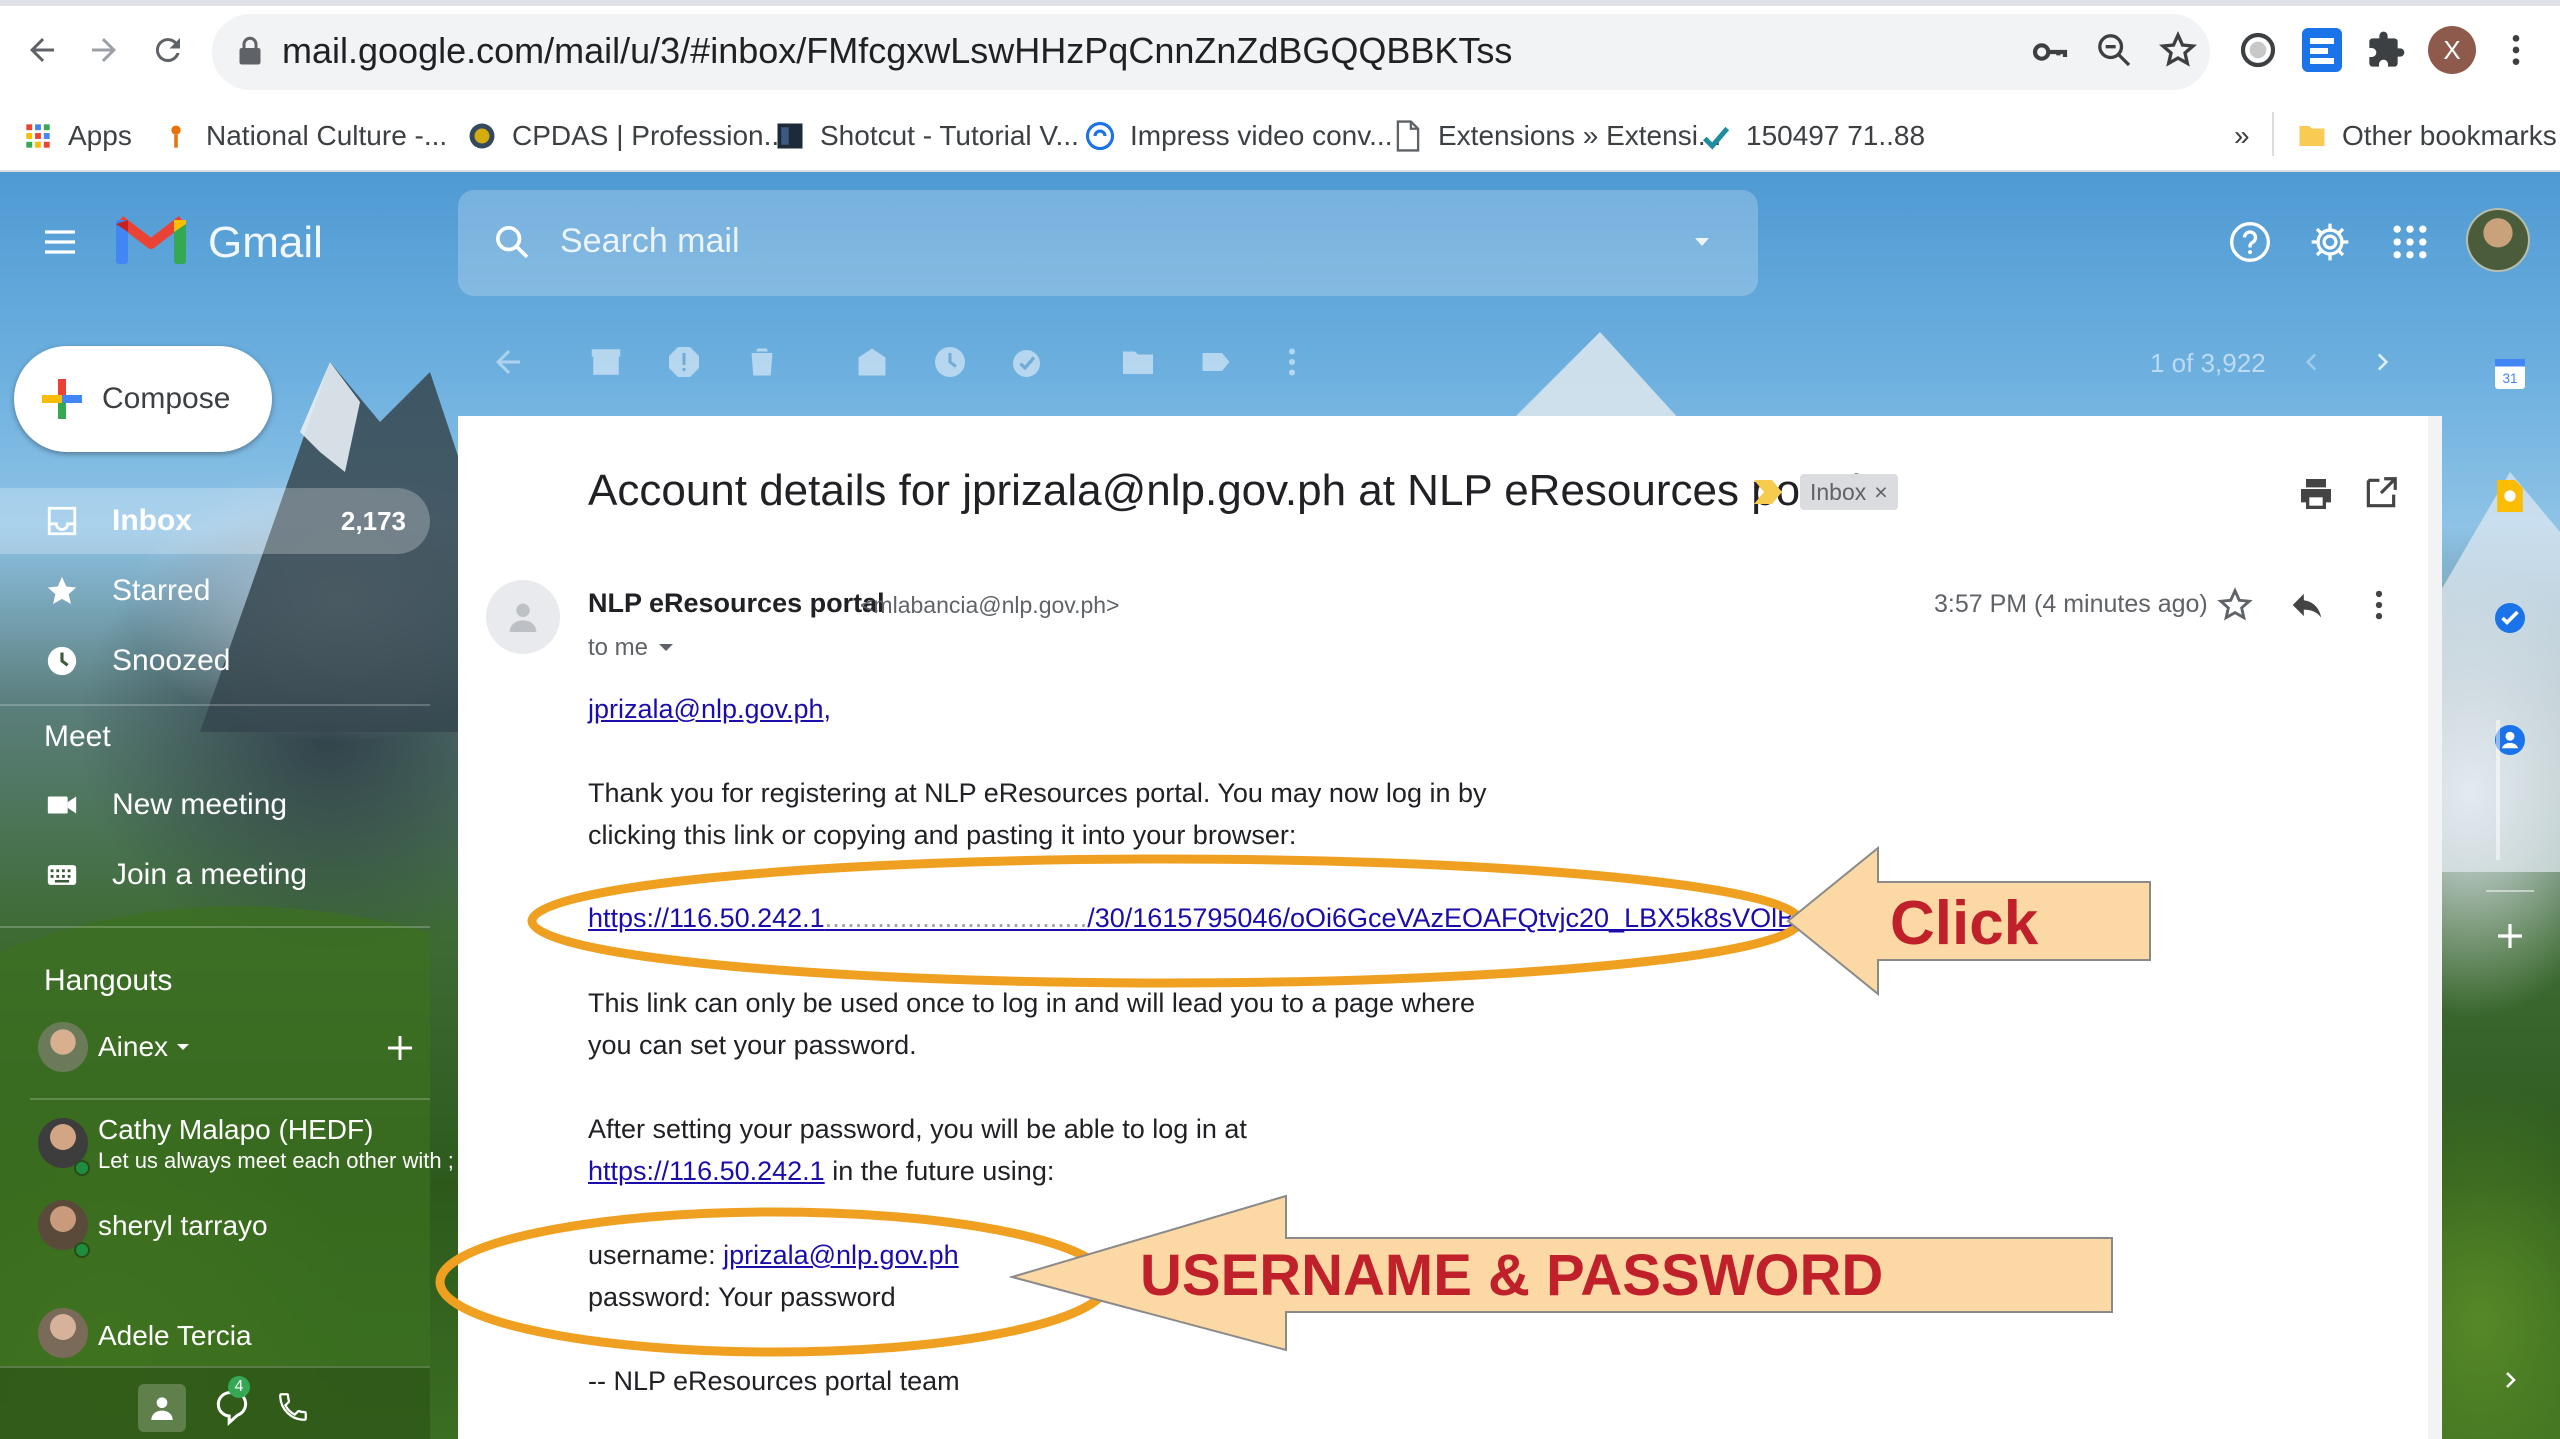 This screenshot has width=2560, height=1439. Describe the element at coordinates (1964, 923) in the screenshot. I see `click-annotation-label: Click` at that location.